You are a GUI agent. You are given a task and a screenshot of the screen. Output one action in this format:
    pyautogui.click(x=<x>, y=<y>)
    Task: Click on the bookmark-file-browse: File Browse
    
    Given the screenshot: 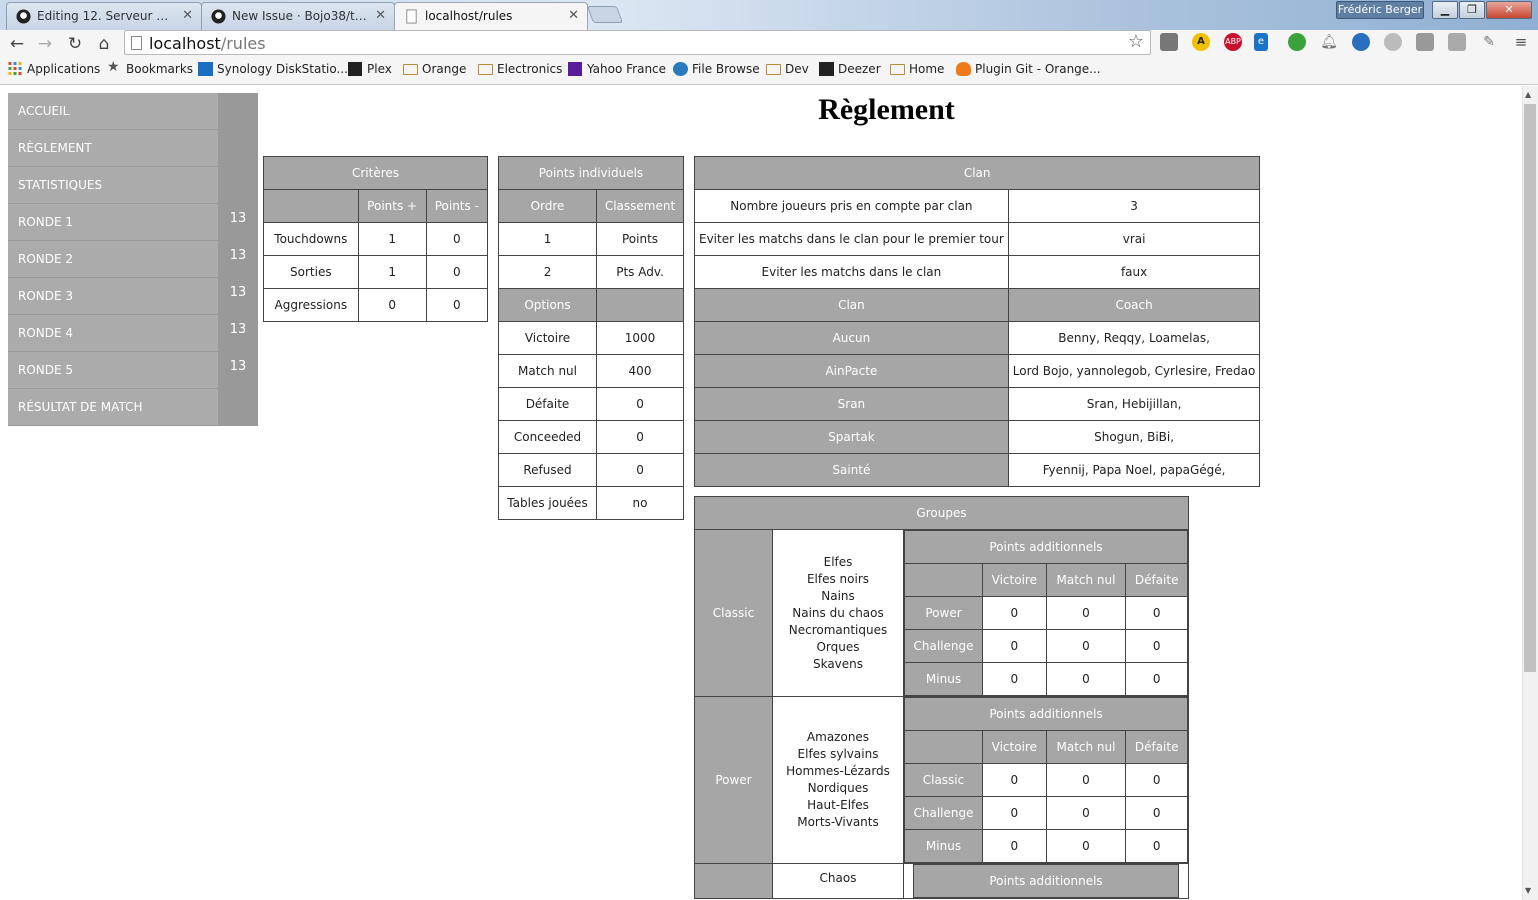 What is the action you would take?
    pyautogui.click(x=716, y=69)
    